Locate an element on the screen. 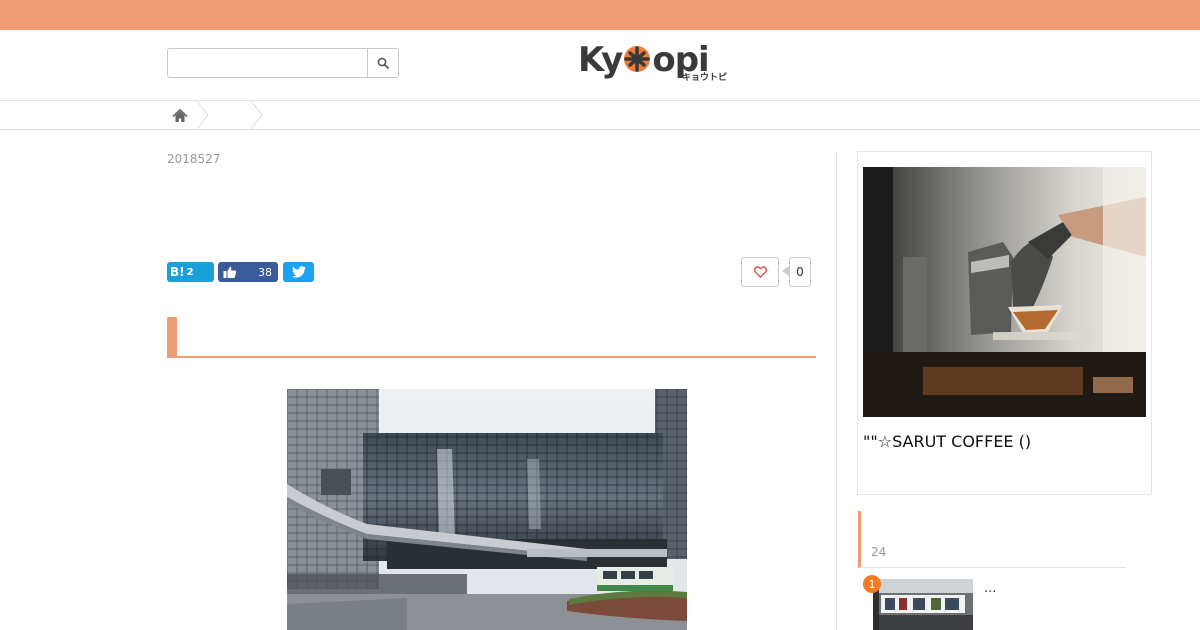  like-count-pointer is located at coordinates (785, 271).